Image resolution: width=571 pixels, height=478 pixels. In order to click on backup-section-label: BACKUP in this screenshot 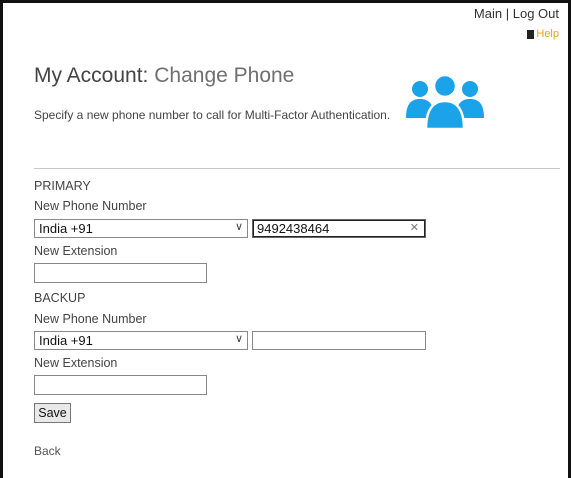, I will do `click(60, 298)`.